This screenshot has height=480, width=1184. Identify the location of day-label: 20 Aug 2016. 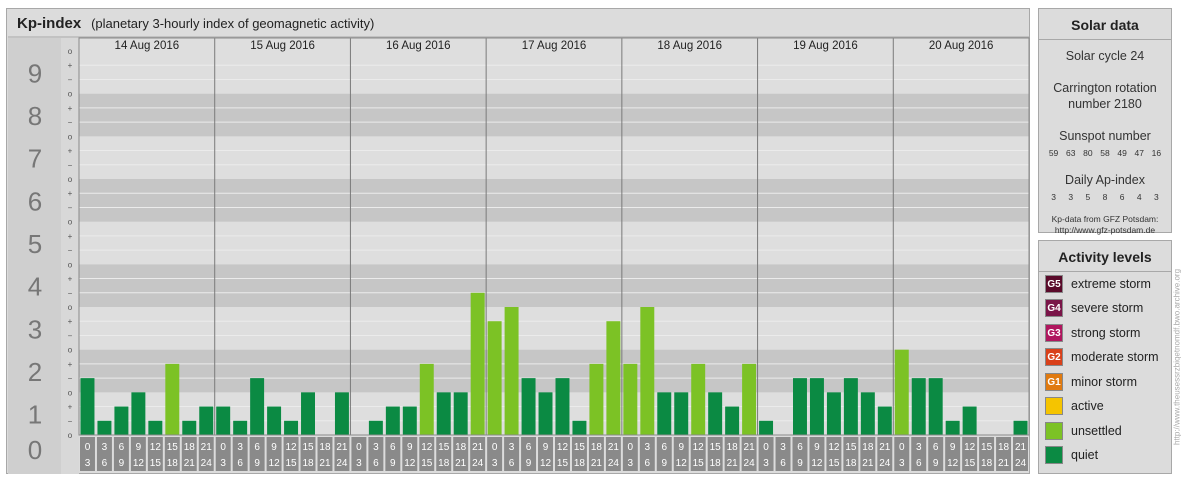
(961, 46).